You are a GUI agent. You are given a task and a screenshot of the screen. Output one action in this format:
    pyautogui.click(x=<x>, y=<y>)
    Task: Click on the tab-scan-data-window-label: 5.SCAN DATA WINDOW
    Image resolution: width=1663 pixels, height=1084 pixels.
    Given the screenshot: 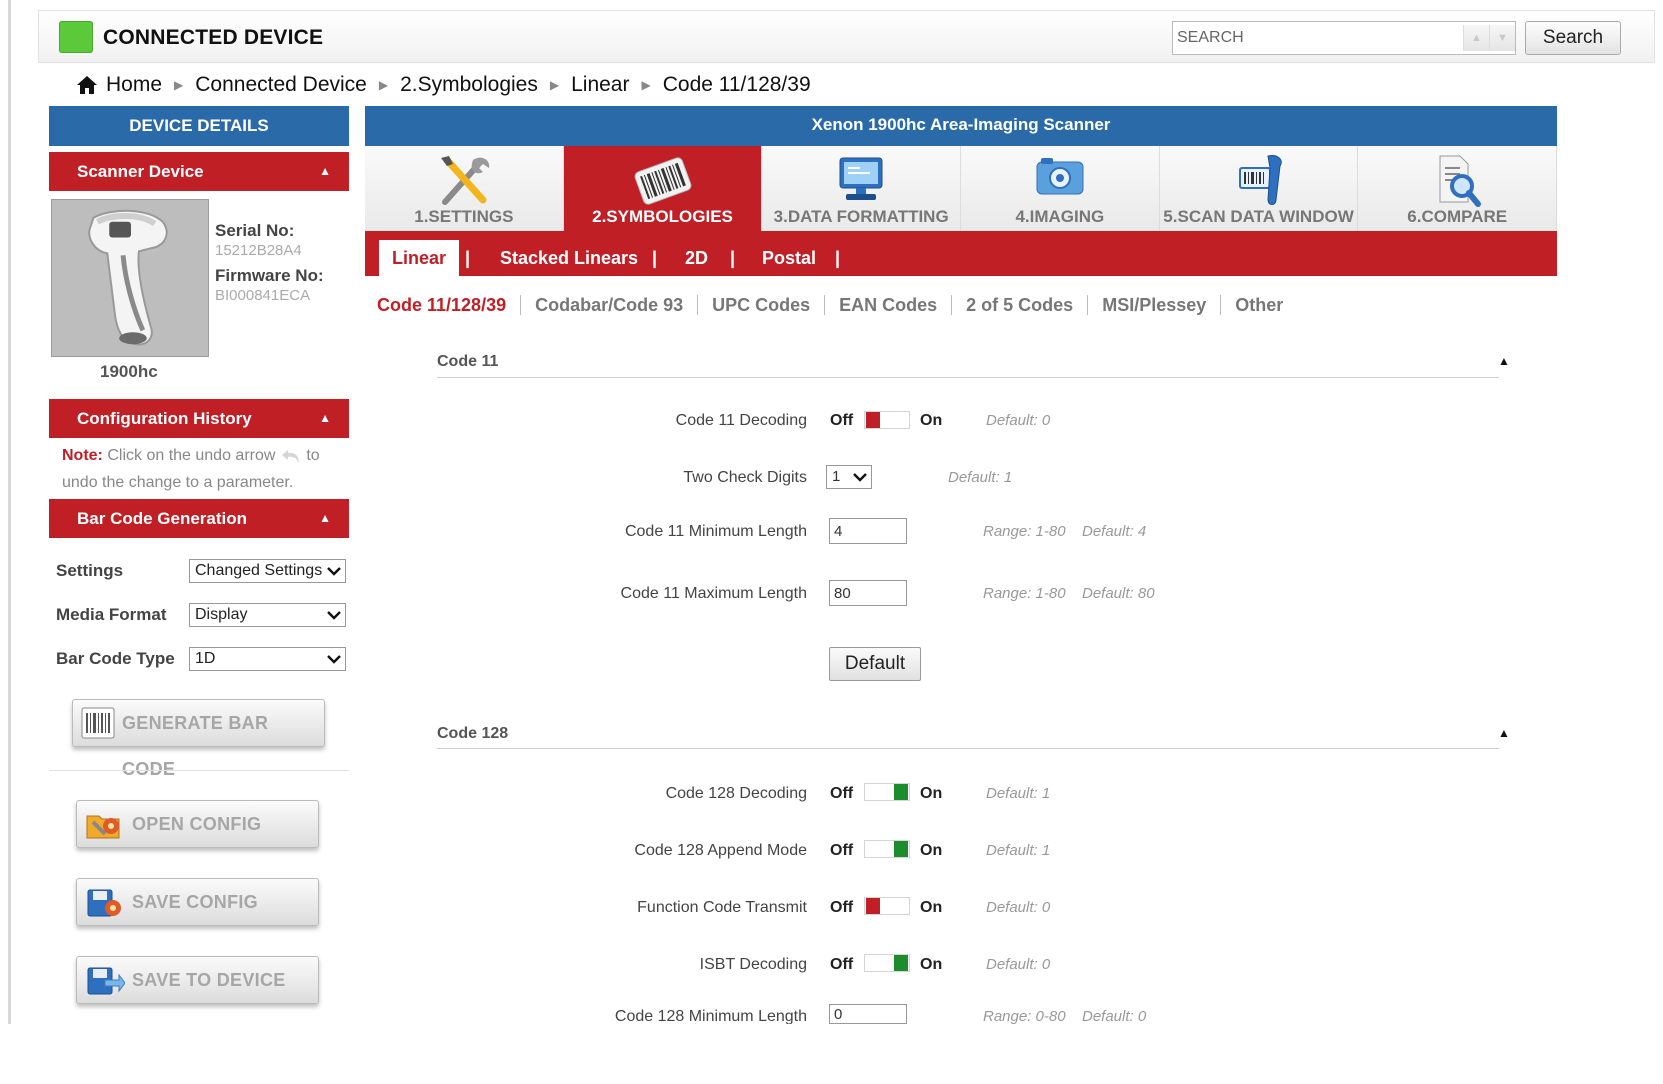 What is the action you would take?
    pyautogui.click(x=1258, y=216)
    